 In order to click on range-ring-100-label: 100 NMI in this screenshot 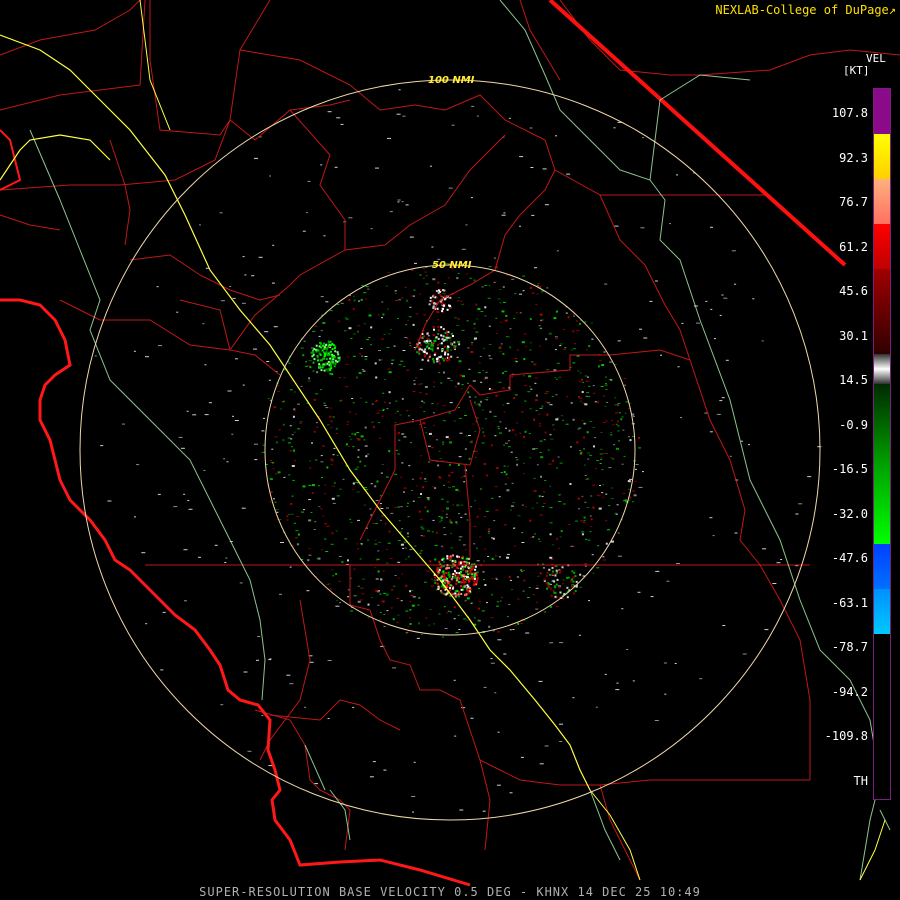, I will do `click(451, 80)`.